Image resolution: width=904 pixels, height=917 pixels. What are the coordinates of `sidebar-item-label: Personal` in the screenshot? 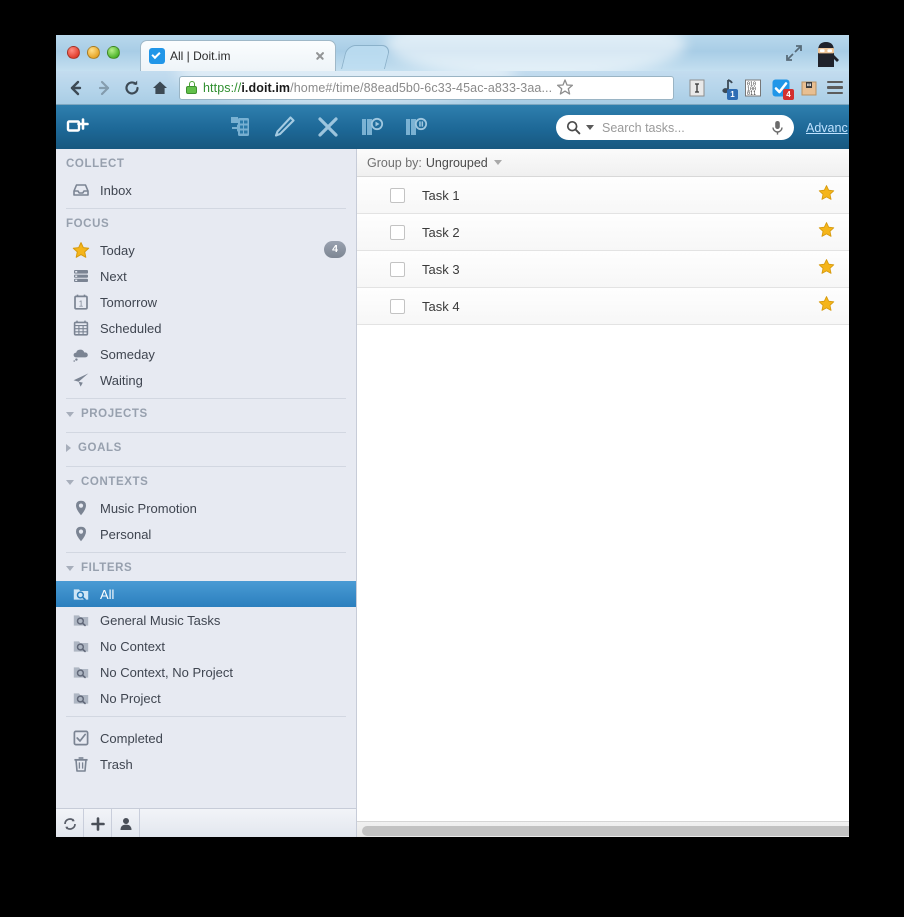 It's located at (126, 534).